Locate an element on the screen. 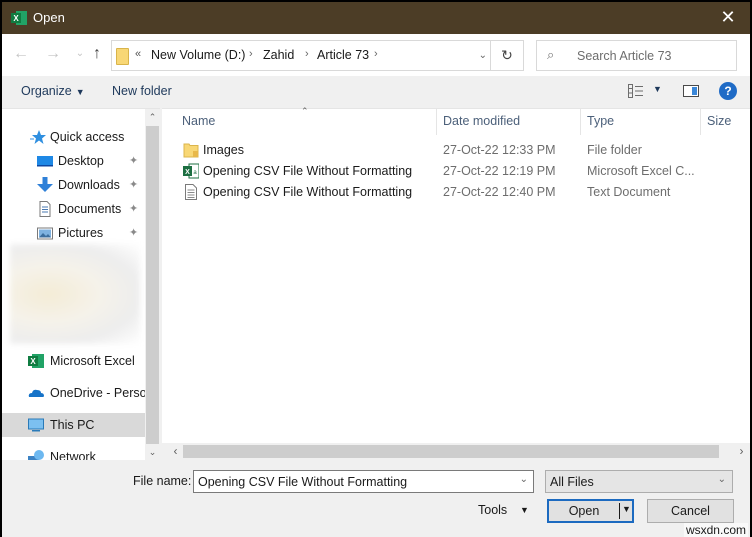 The height and width of the screenshot is (537, 752). excel-csv-icon: aX is located at coordinates (191, 171).